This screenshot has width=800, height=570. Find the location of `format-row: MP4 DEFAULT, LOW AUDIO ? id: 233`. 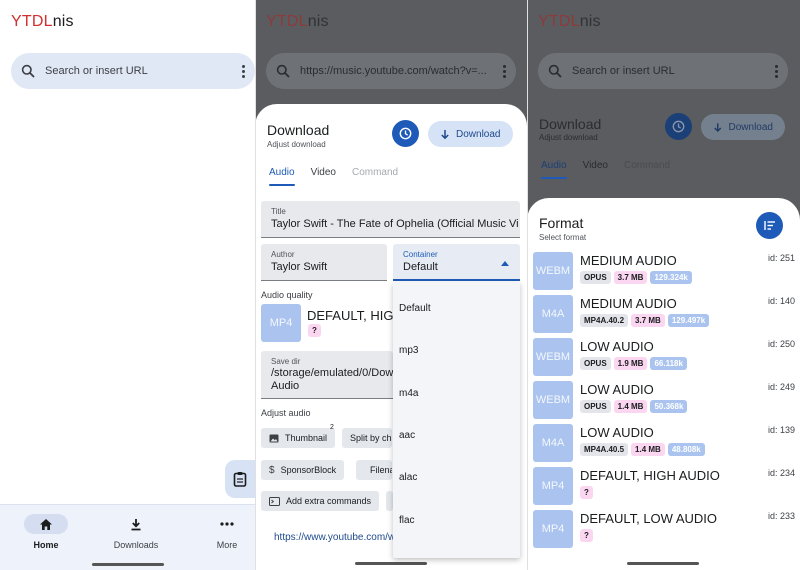

format-row: MP4 DEFAULT, LOW AUDIO ? id: 233 is located at coordinates (664, 530).